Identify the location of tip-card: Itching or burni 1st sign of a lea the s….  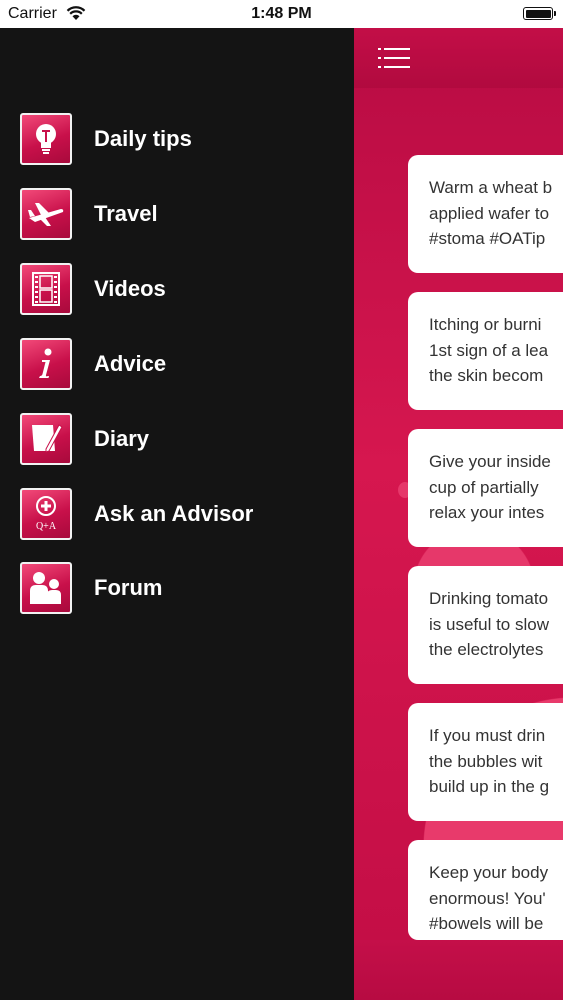
(485, 351).